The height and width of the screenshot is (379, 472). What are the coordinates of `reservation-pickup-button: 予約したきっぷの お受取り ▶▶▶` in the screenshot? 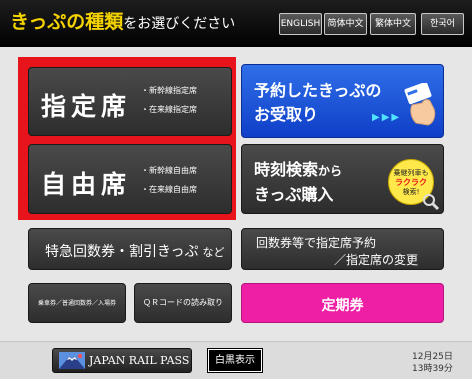 It's located at (342, 101).